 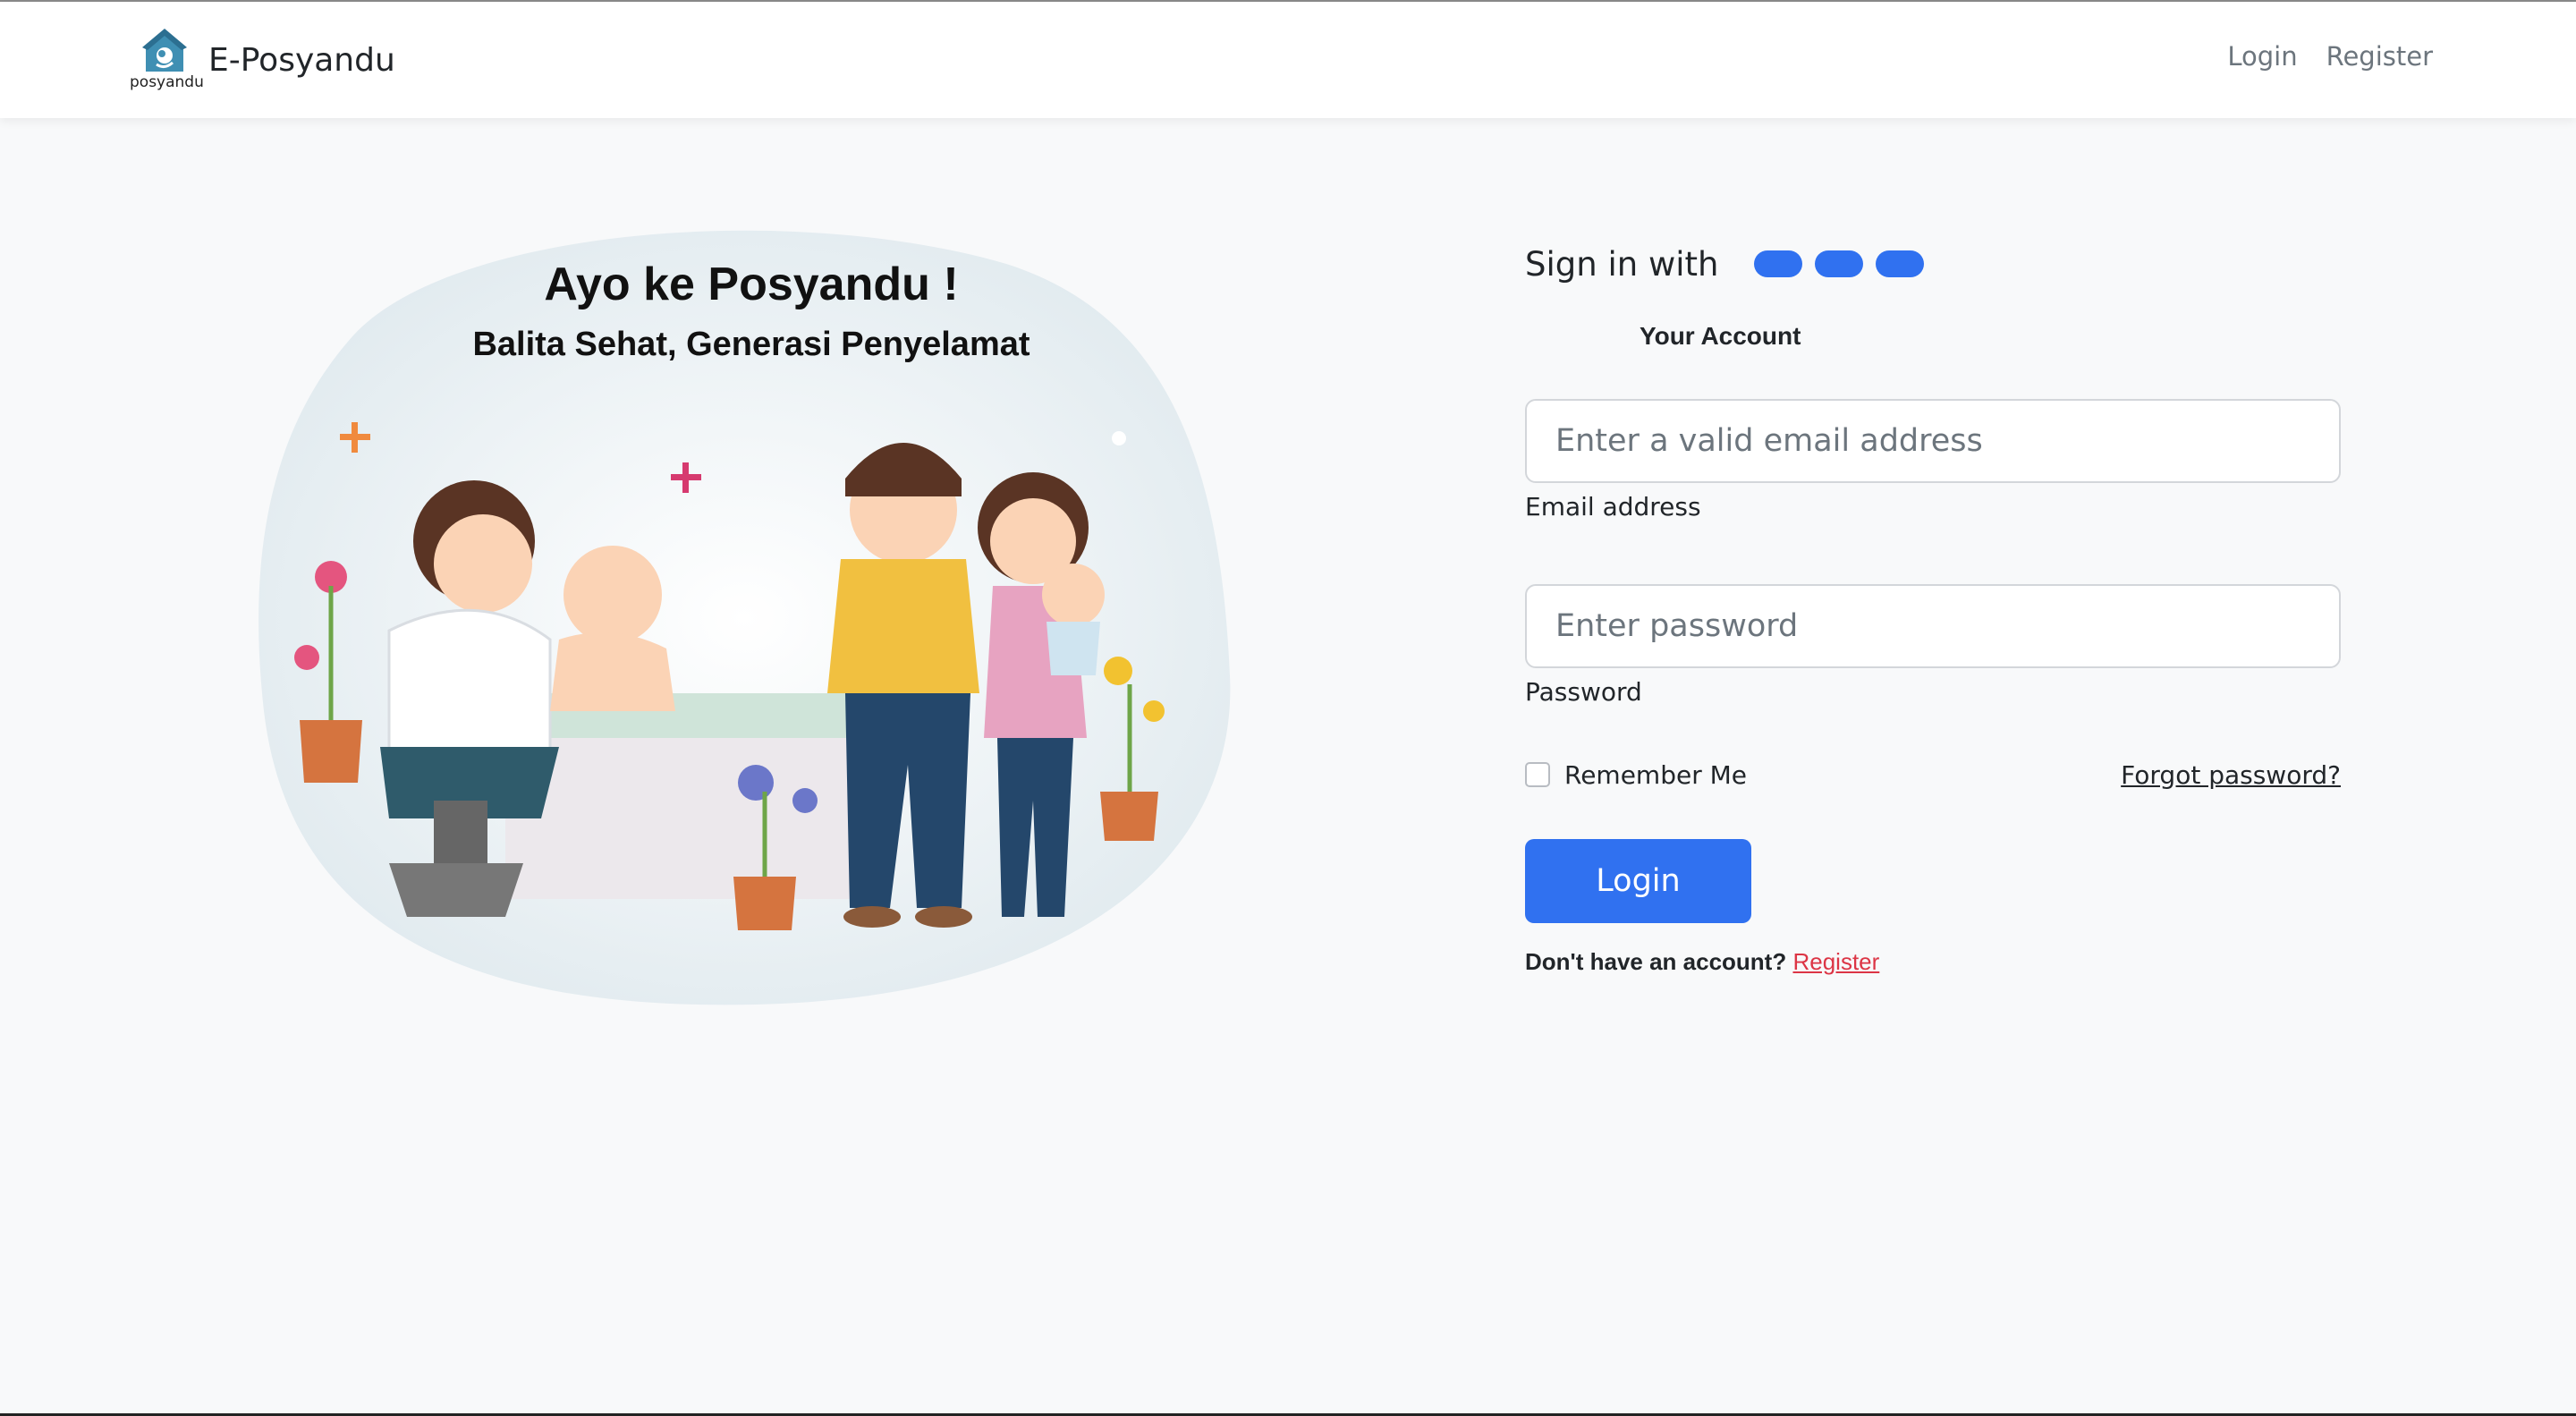 I want to click on register-prompt: Don't have an account? Register, so click(x=1933, y=962).